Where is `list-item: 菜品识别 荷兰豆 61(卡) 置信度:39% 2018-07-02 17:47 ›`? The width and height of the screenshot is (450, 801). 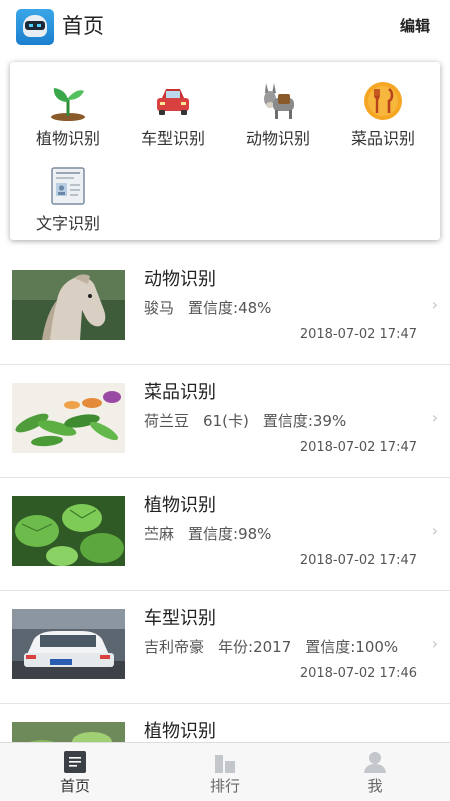
list-item: 菜品识别 荷兰豆 61(卡) 置信度:39% 2018-07-02 17:47 › is located at coordinates (225, 421).